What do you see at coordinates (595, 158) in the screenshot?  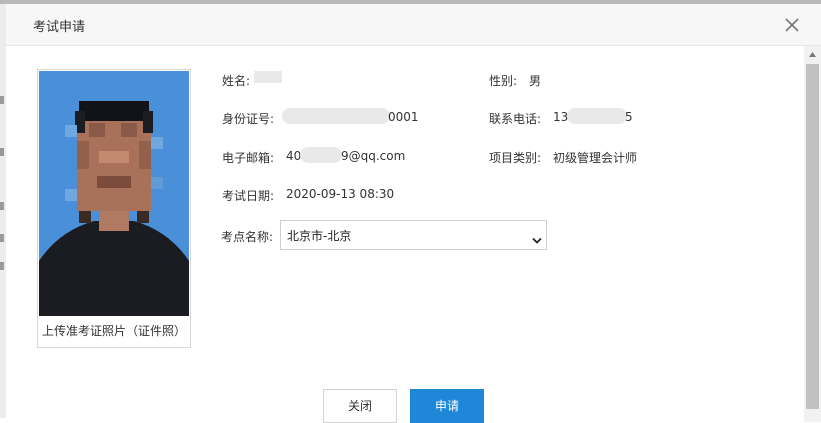 I see `category-value: 初级管理会计师` at bounding box center [595, 158].